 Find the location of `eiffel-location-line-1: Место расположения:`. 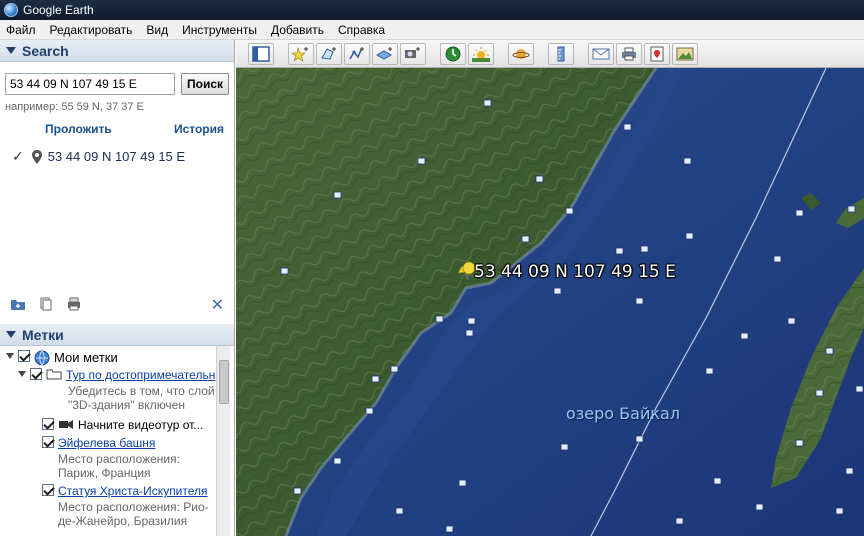

eiffel-location-line-1: Место расположения: is located at coordinates (119, 459).